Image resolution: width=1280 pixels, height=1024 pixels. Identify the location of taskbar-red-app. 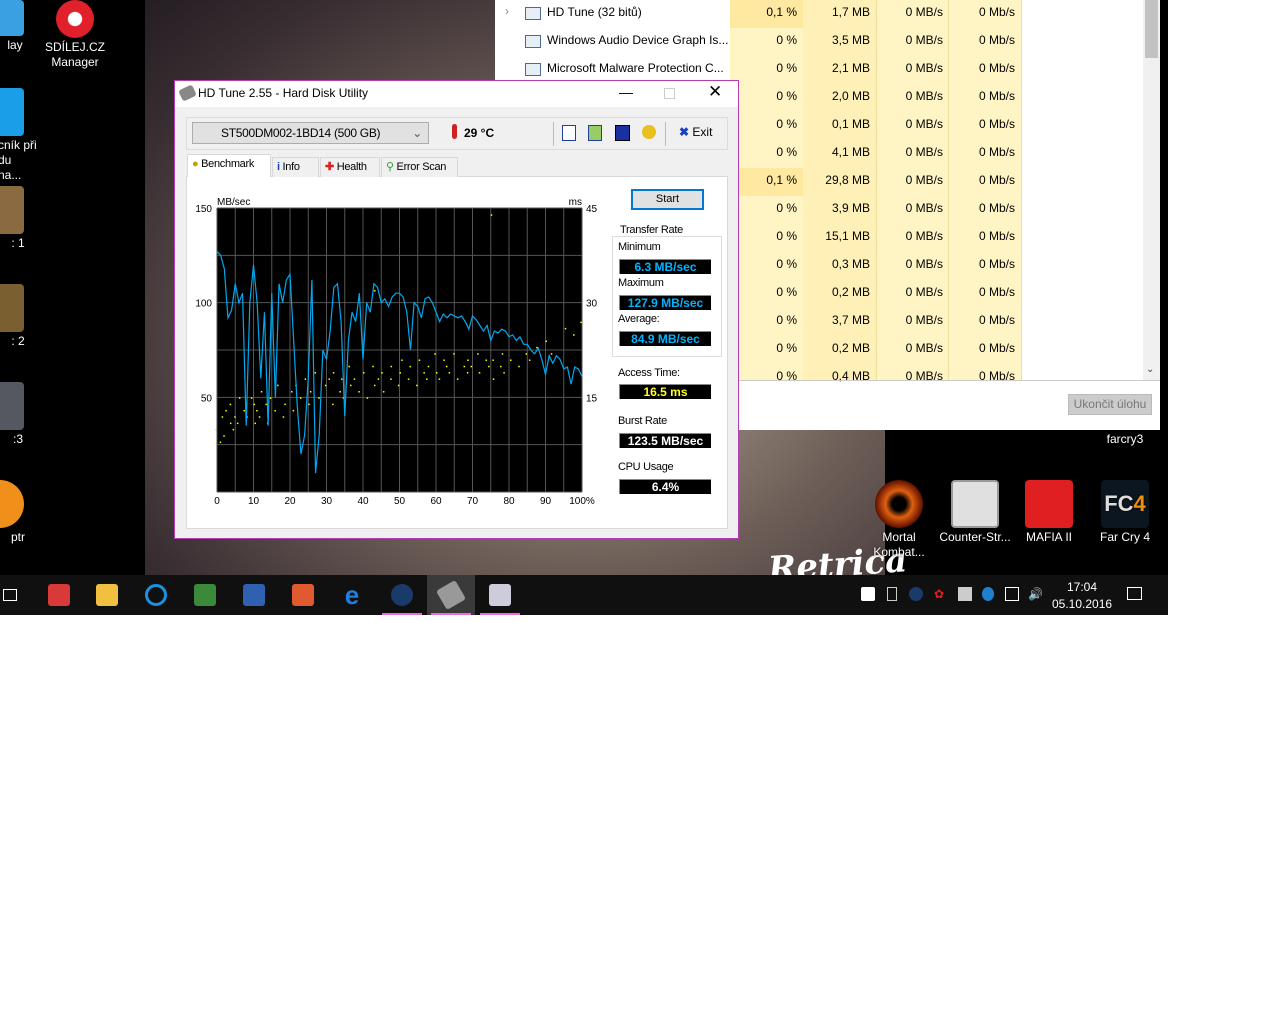
(59, 595).